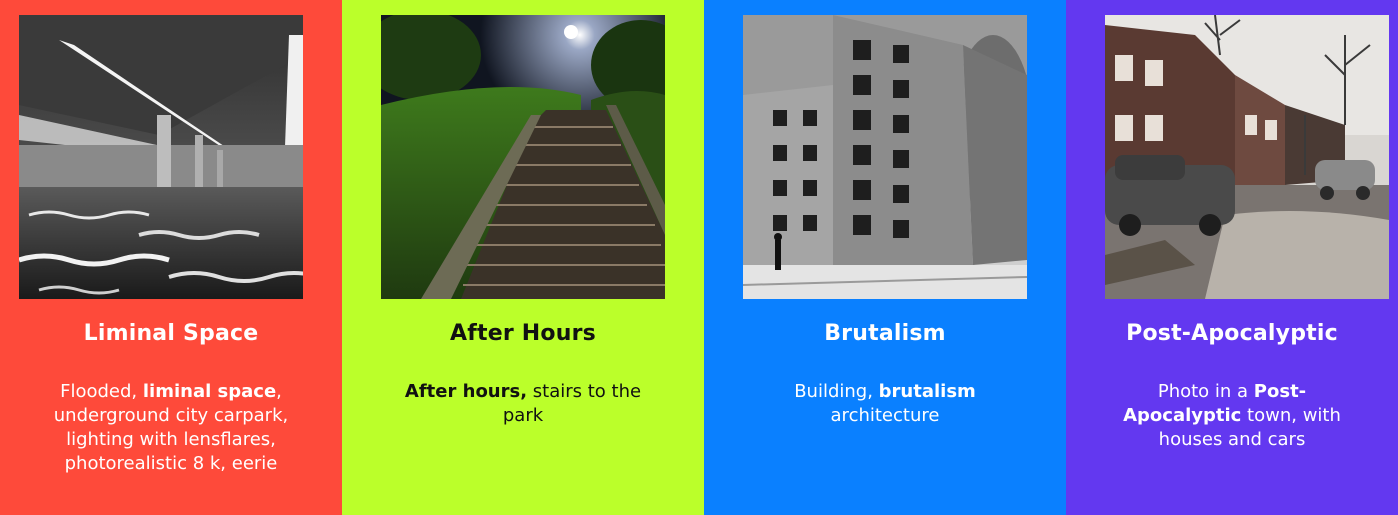  Describe the element at coordinates (523, 404) in the screenshot. I see `card-description: After hours, stairs to the park` at that location.